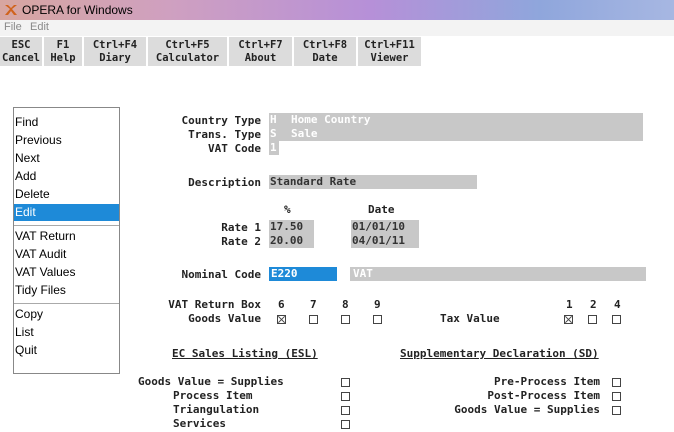 The width and height of the screenshot is (674, 432). Describe the element at coordinates (66, 236) in the screenshot. I see `menu-item-vat-return: VAT Return` at that location.